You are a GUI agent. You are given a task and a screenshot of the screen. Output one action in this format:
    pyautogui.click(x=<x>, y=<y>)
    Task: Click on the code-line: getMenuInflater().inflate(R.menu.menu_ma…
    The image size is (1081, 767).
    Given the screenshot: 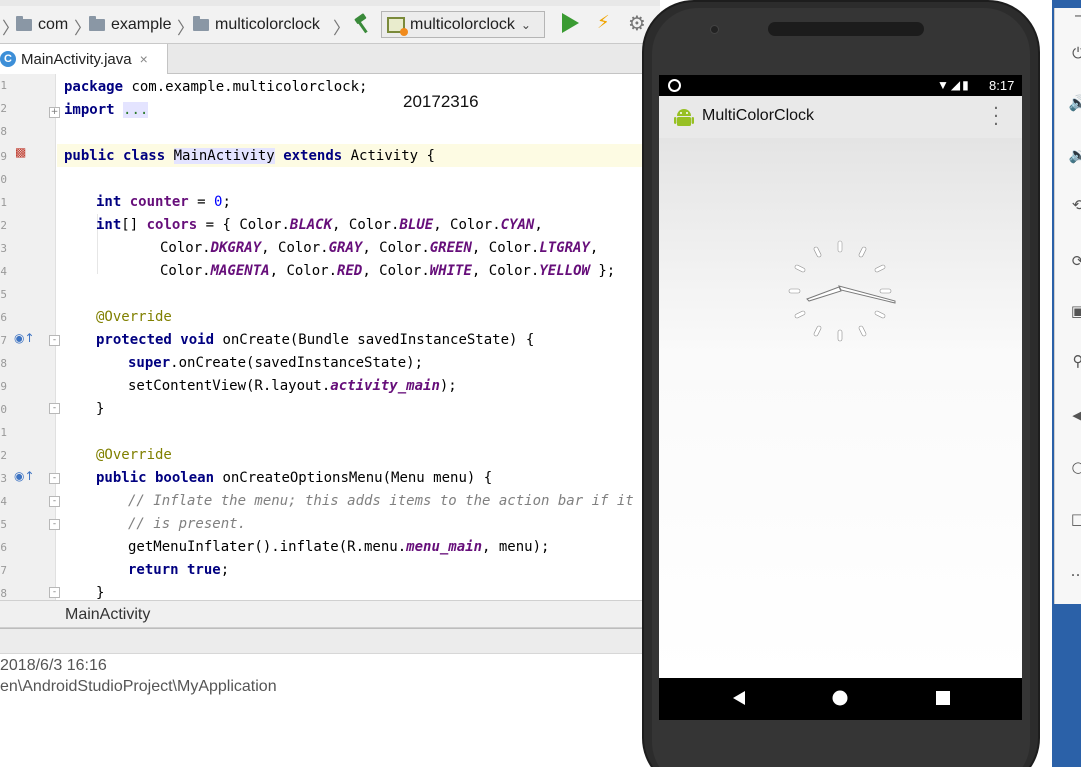 What is the action you would take?
    pyautogui.click(x=338, y=547)
    